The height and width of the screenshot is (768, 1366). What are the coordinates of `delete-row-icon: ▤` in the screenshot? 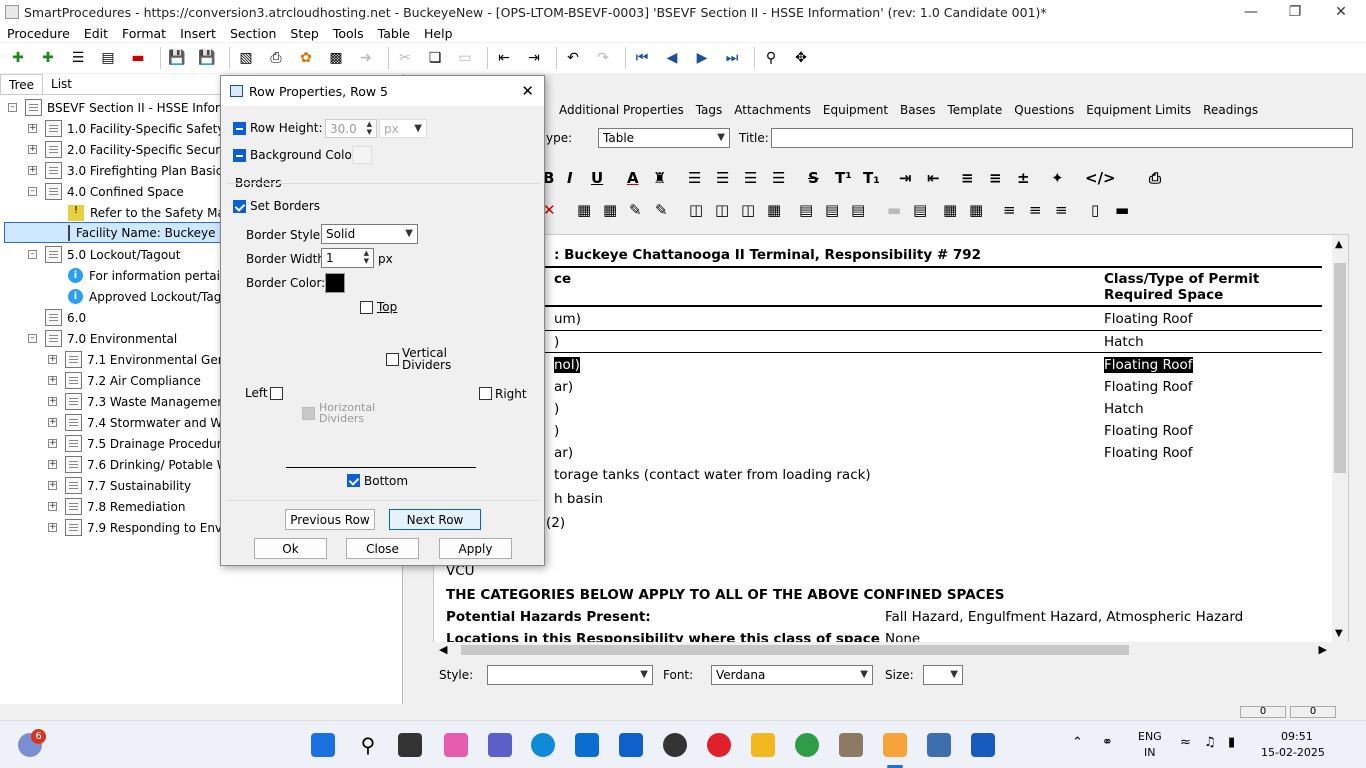 It's located at (858, 210).